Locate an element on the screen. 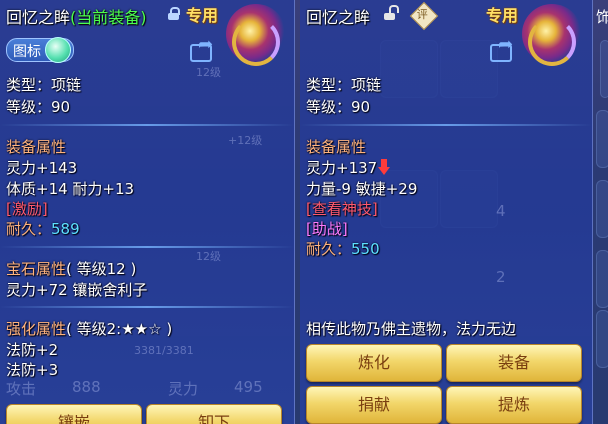 The image size is (608, 424). attr-lingli-row: 灵力+137 is located at coordinates (348, 167).